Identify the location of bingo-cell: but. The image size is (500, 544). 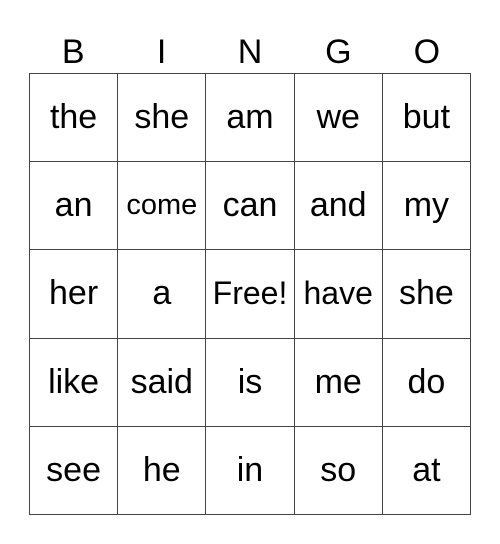
(426, 118).